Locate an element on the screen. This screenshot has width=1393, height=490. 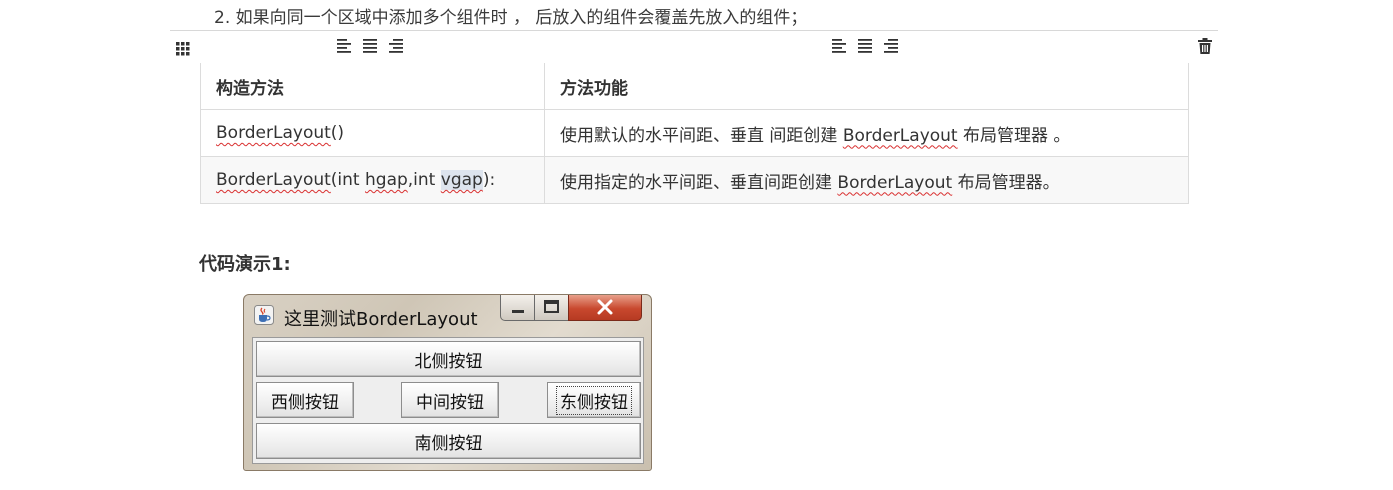
column2-align-group is located at coordinates (865, 45).